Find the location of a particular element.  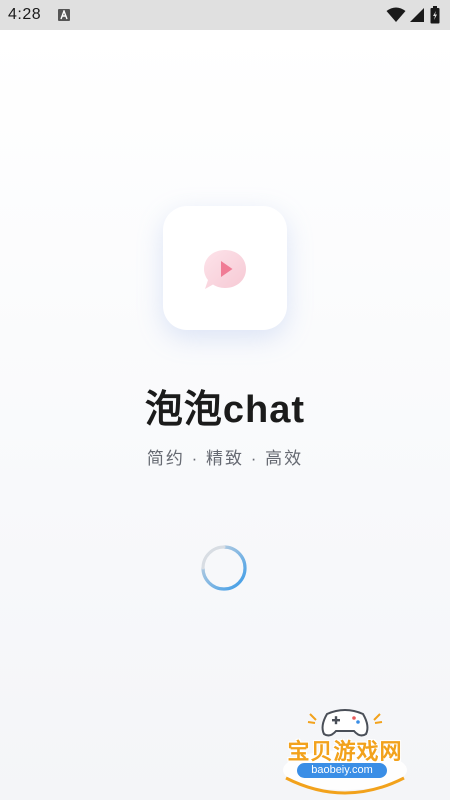

signal-icon is located at coordinates (417, 15).